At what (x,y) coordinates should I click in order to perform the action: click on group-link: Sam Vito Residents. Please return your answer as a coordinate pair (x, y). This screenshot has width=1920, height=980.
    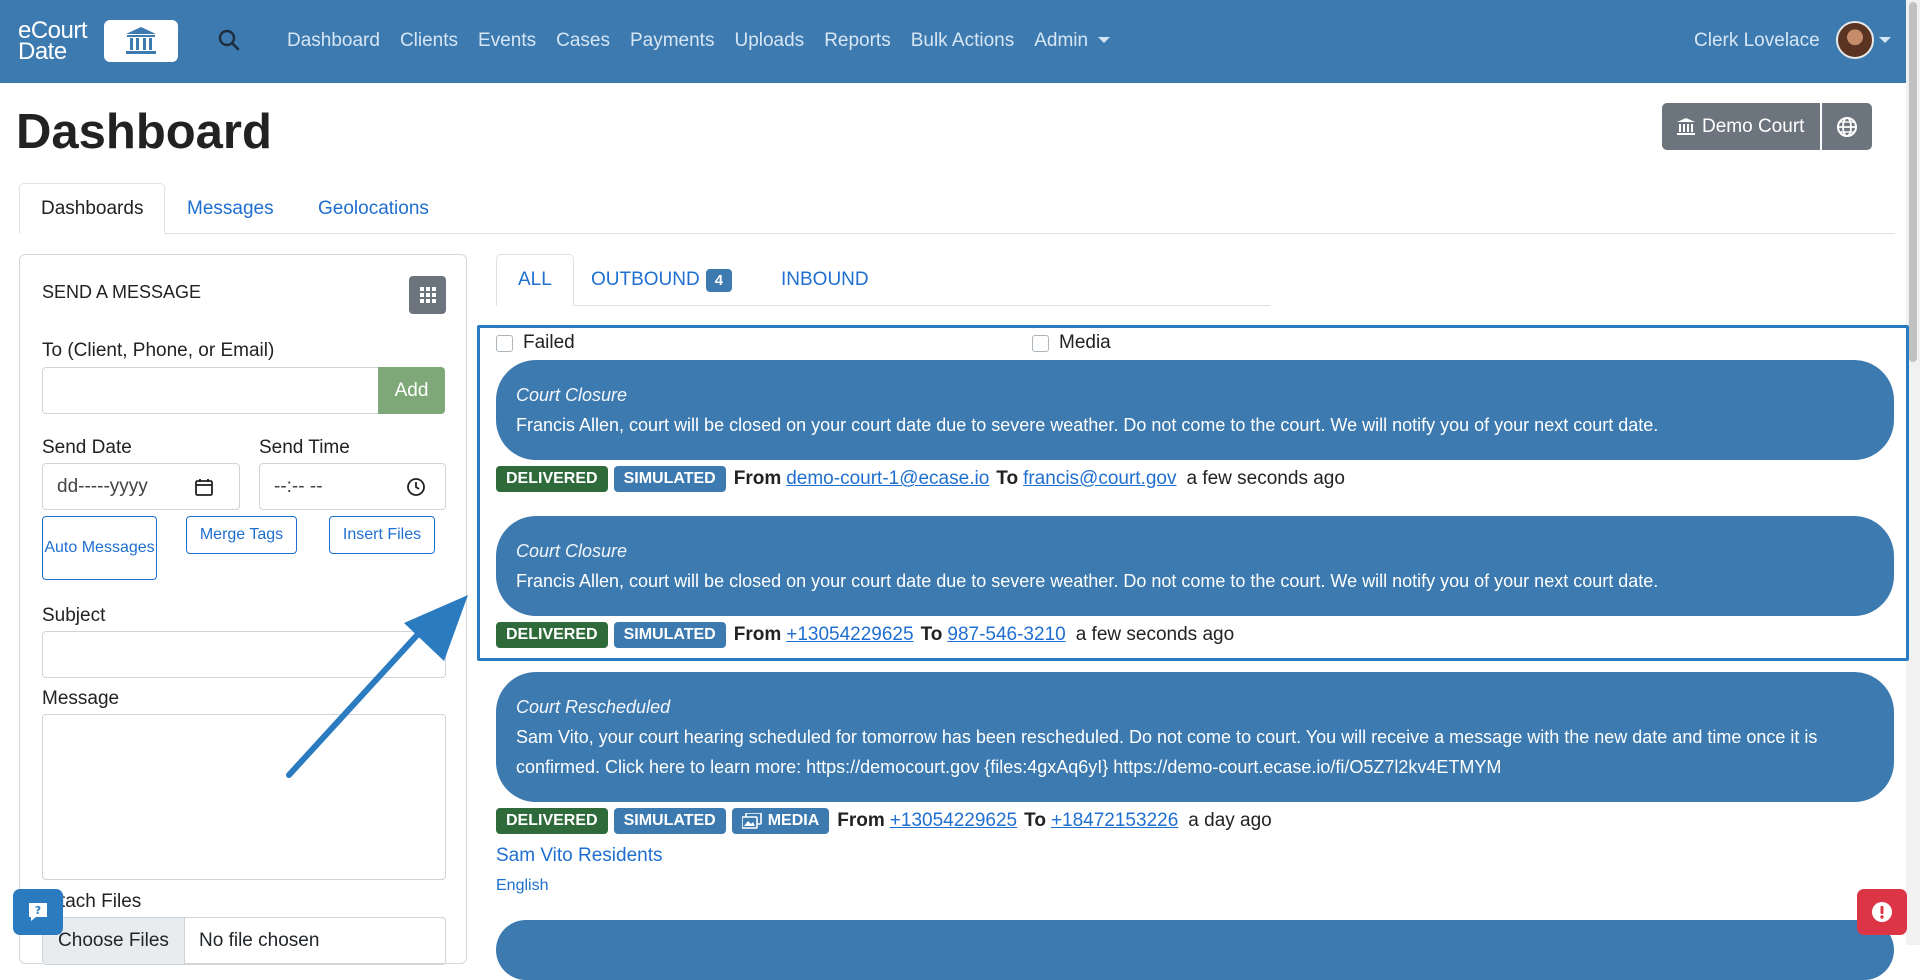
    Looking at the image, I should click on (579, 856).